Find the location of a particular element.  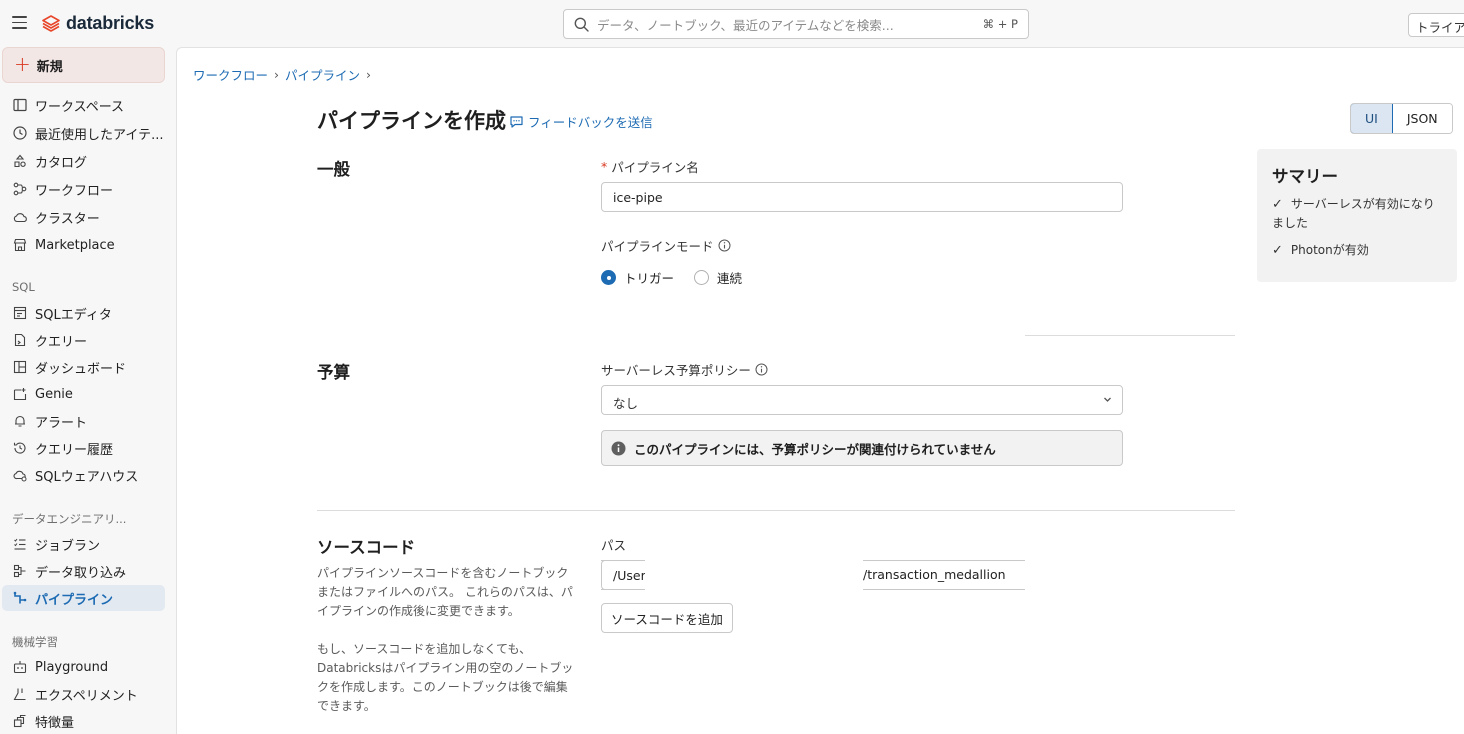

budget-policy-label: サーバーレス予算ポリシー is located at coordinates (684, 369).